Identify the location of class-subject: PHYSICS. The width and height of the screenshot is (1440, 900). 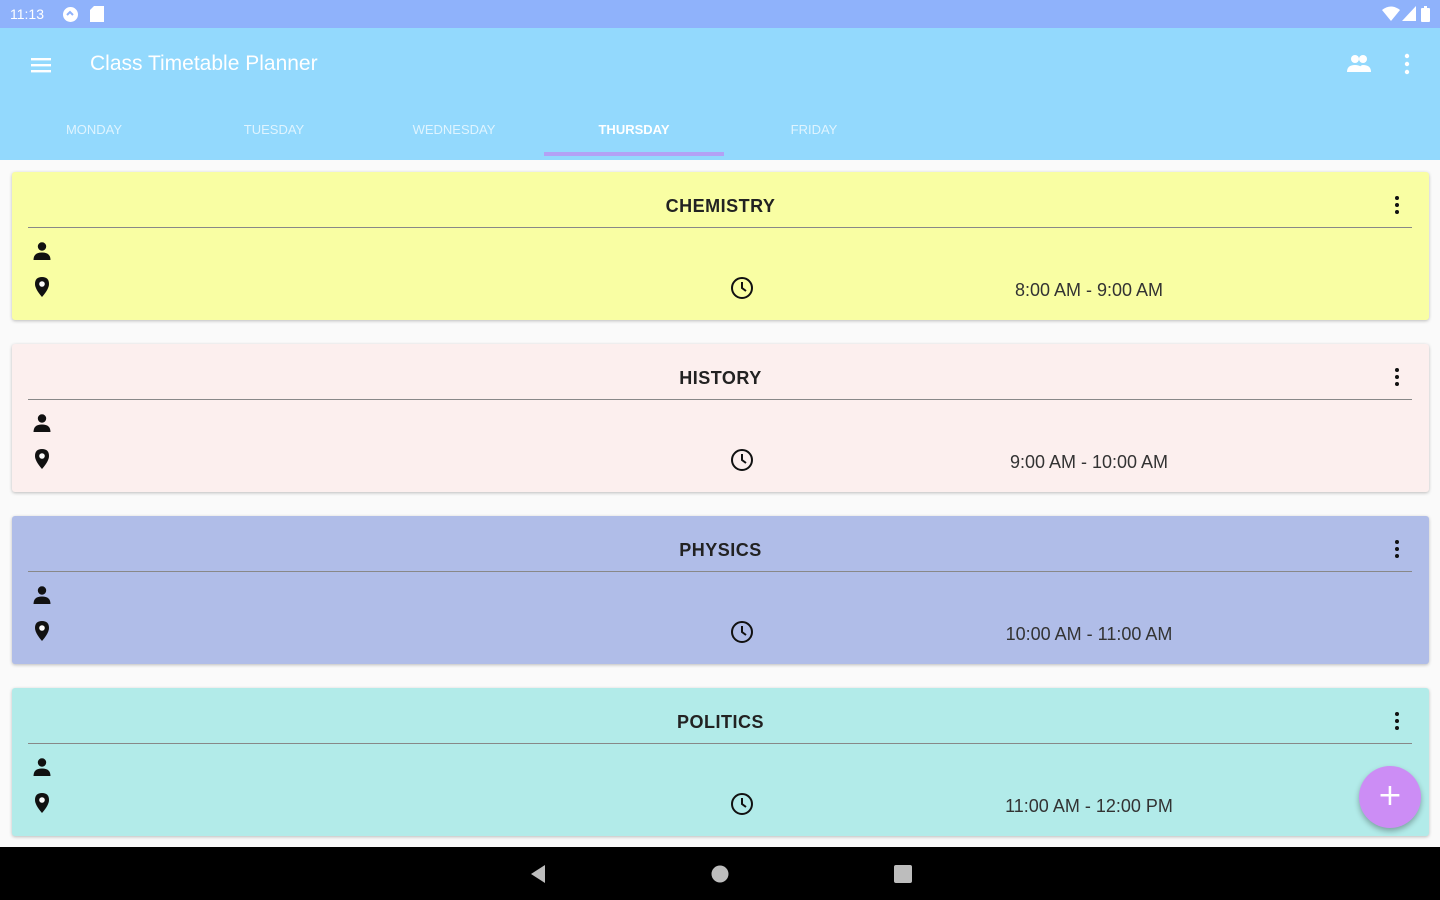
(720, 550).